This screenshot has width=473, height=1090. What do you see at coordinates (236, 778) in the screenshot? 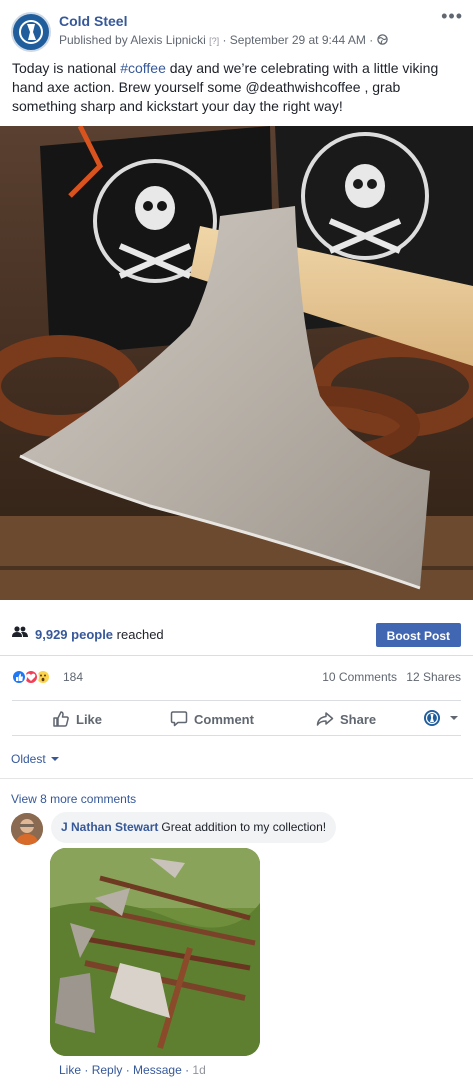
I see `divider` at bounding box center [236, 778].